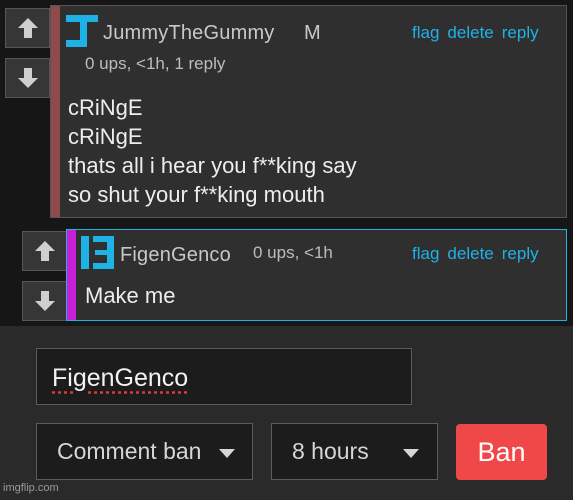 This screenshot has width=573, height=500. Describe the element at coordinates (120, 378) in the screenshot. I see `ban-username-value: FigenGenco` at that location.